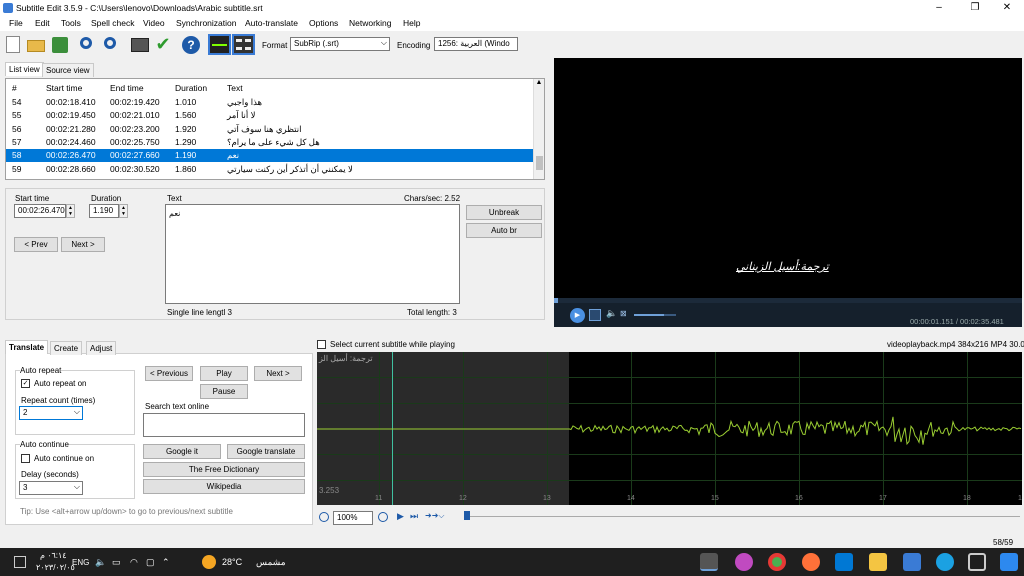  What do you see at coordinates (224, 425) in the screenshot?
I see `search-online-input` at bounding box center [224, 425].